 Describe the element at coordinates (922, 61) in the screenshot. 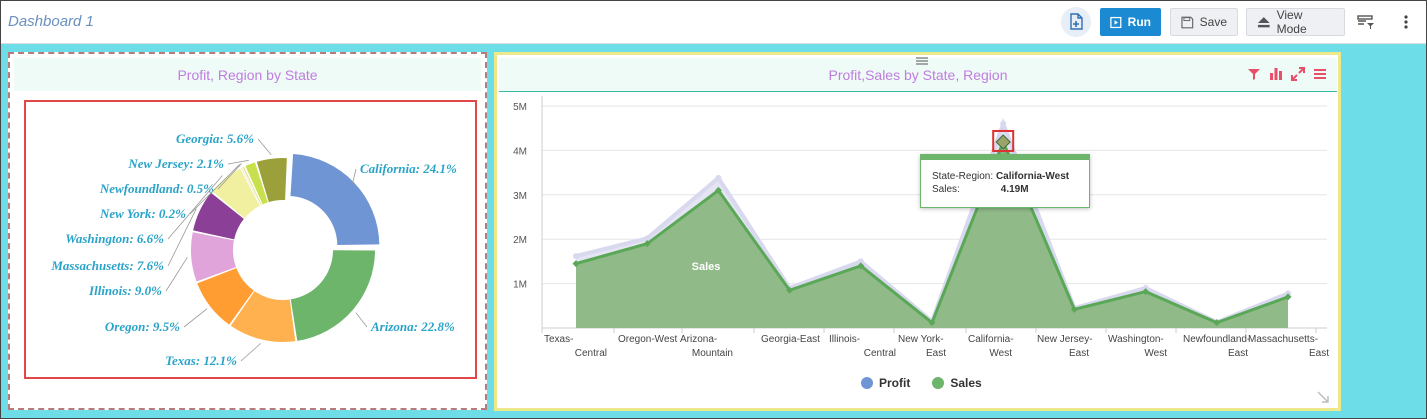

I see `drag-handle-icon` at that location.